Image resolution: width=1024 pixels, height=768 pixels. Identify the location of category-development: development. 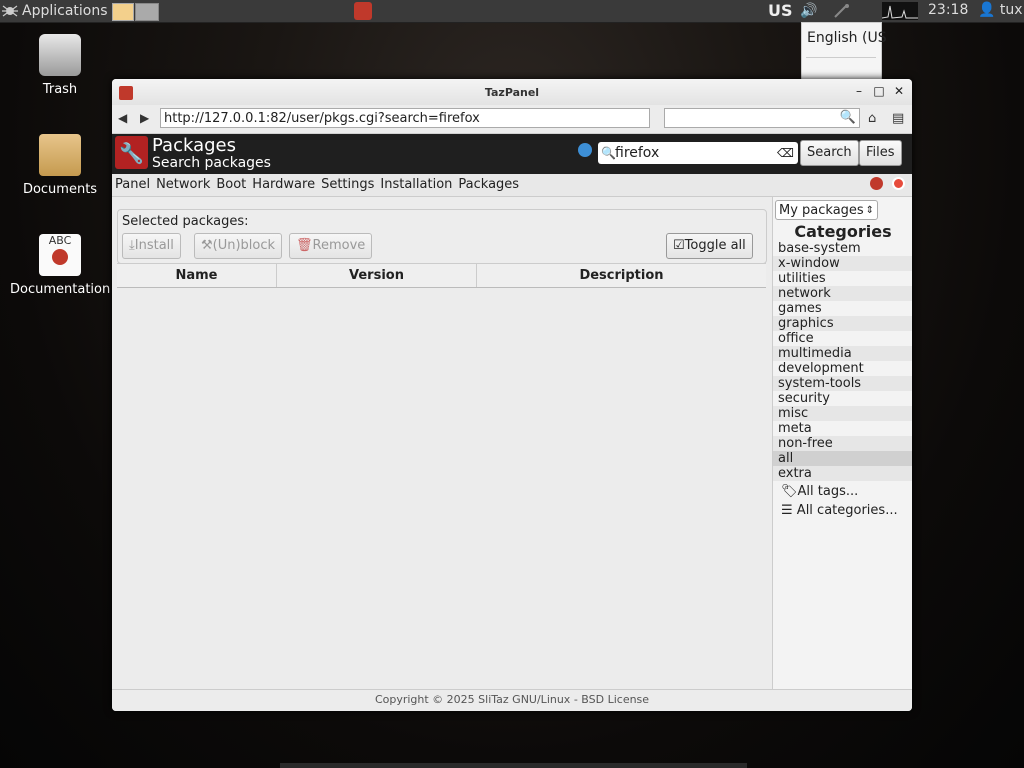
(842, 368).